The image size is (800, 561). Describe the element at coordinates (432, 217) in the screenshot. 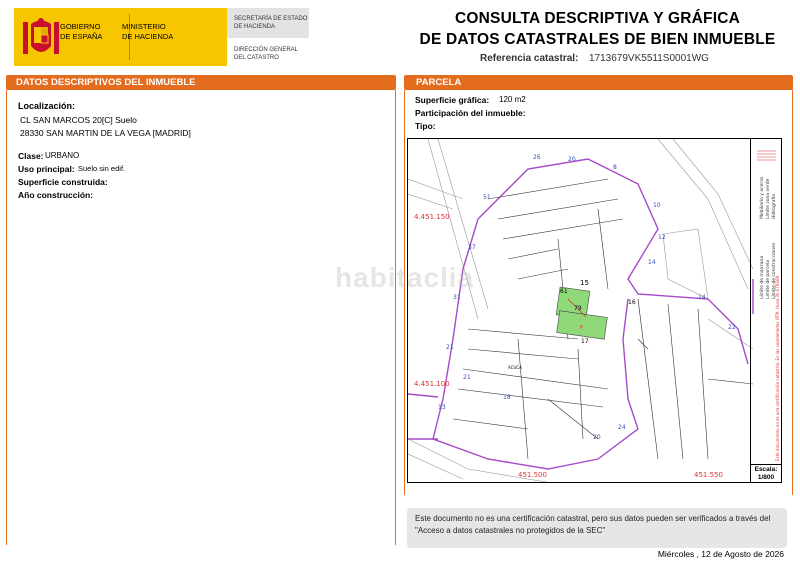

I see `coord-y1: 4.451.150` at that location.